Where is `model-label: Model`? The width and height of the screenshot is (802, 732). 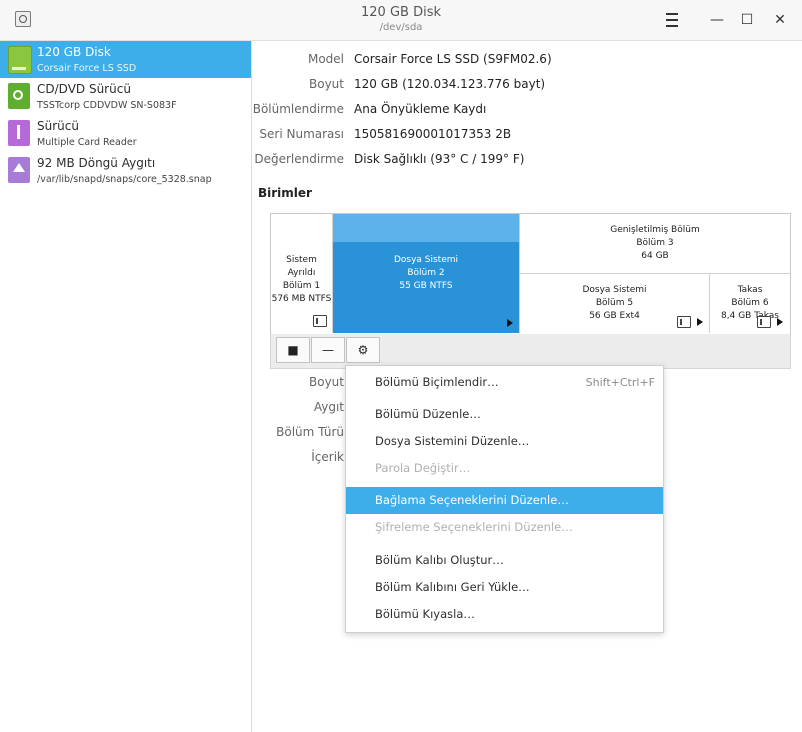
model-label: Model is located at coordinates (325, 59).